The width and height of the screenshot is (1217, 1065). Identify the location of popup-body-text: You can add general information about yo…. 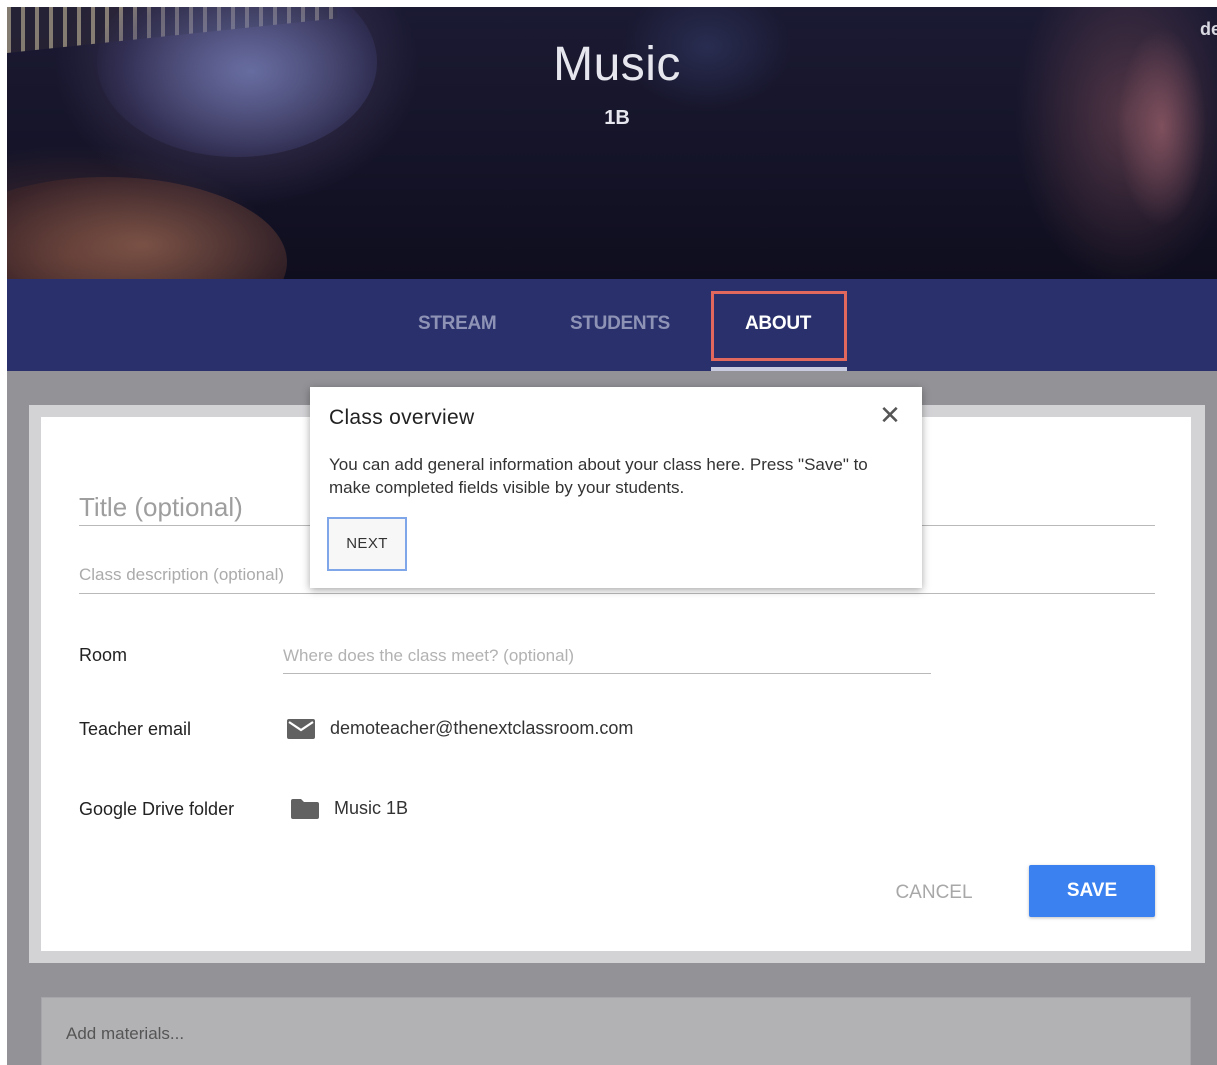
(598, 476).